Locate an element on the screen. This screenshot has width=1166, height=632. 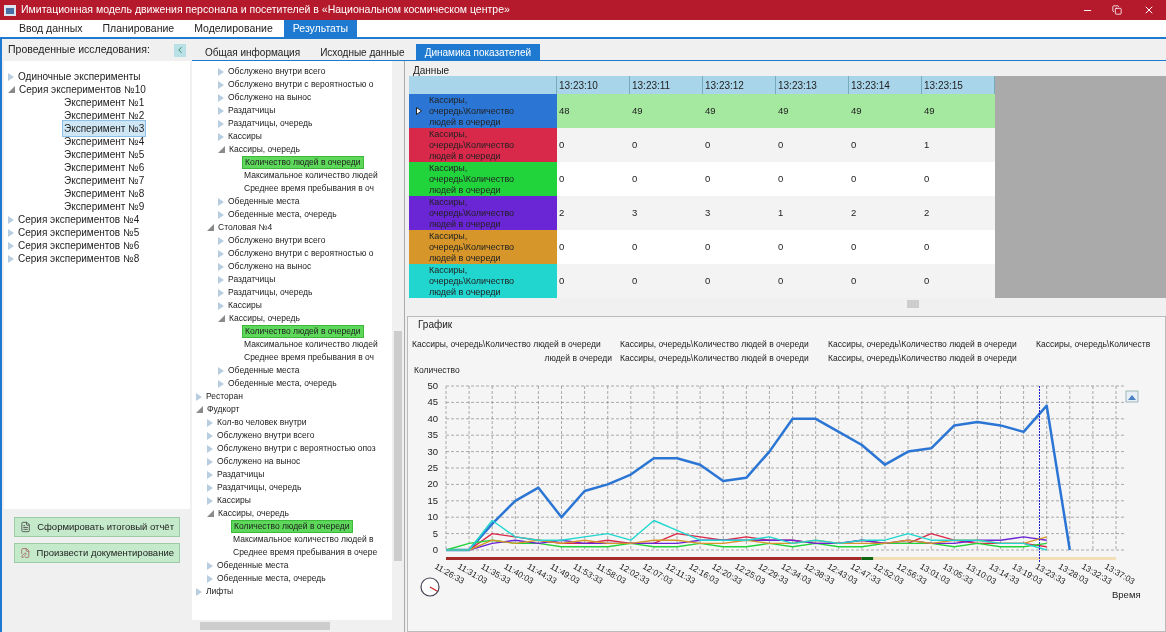
content-tab: Динамика показателей is located at coordinates (478, 52).